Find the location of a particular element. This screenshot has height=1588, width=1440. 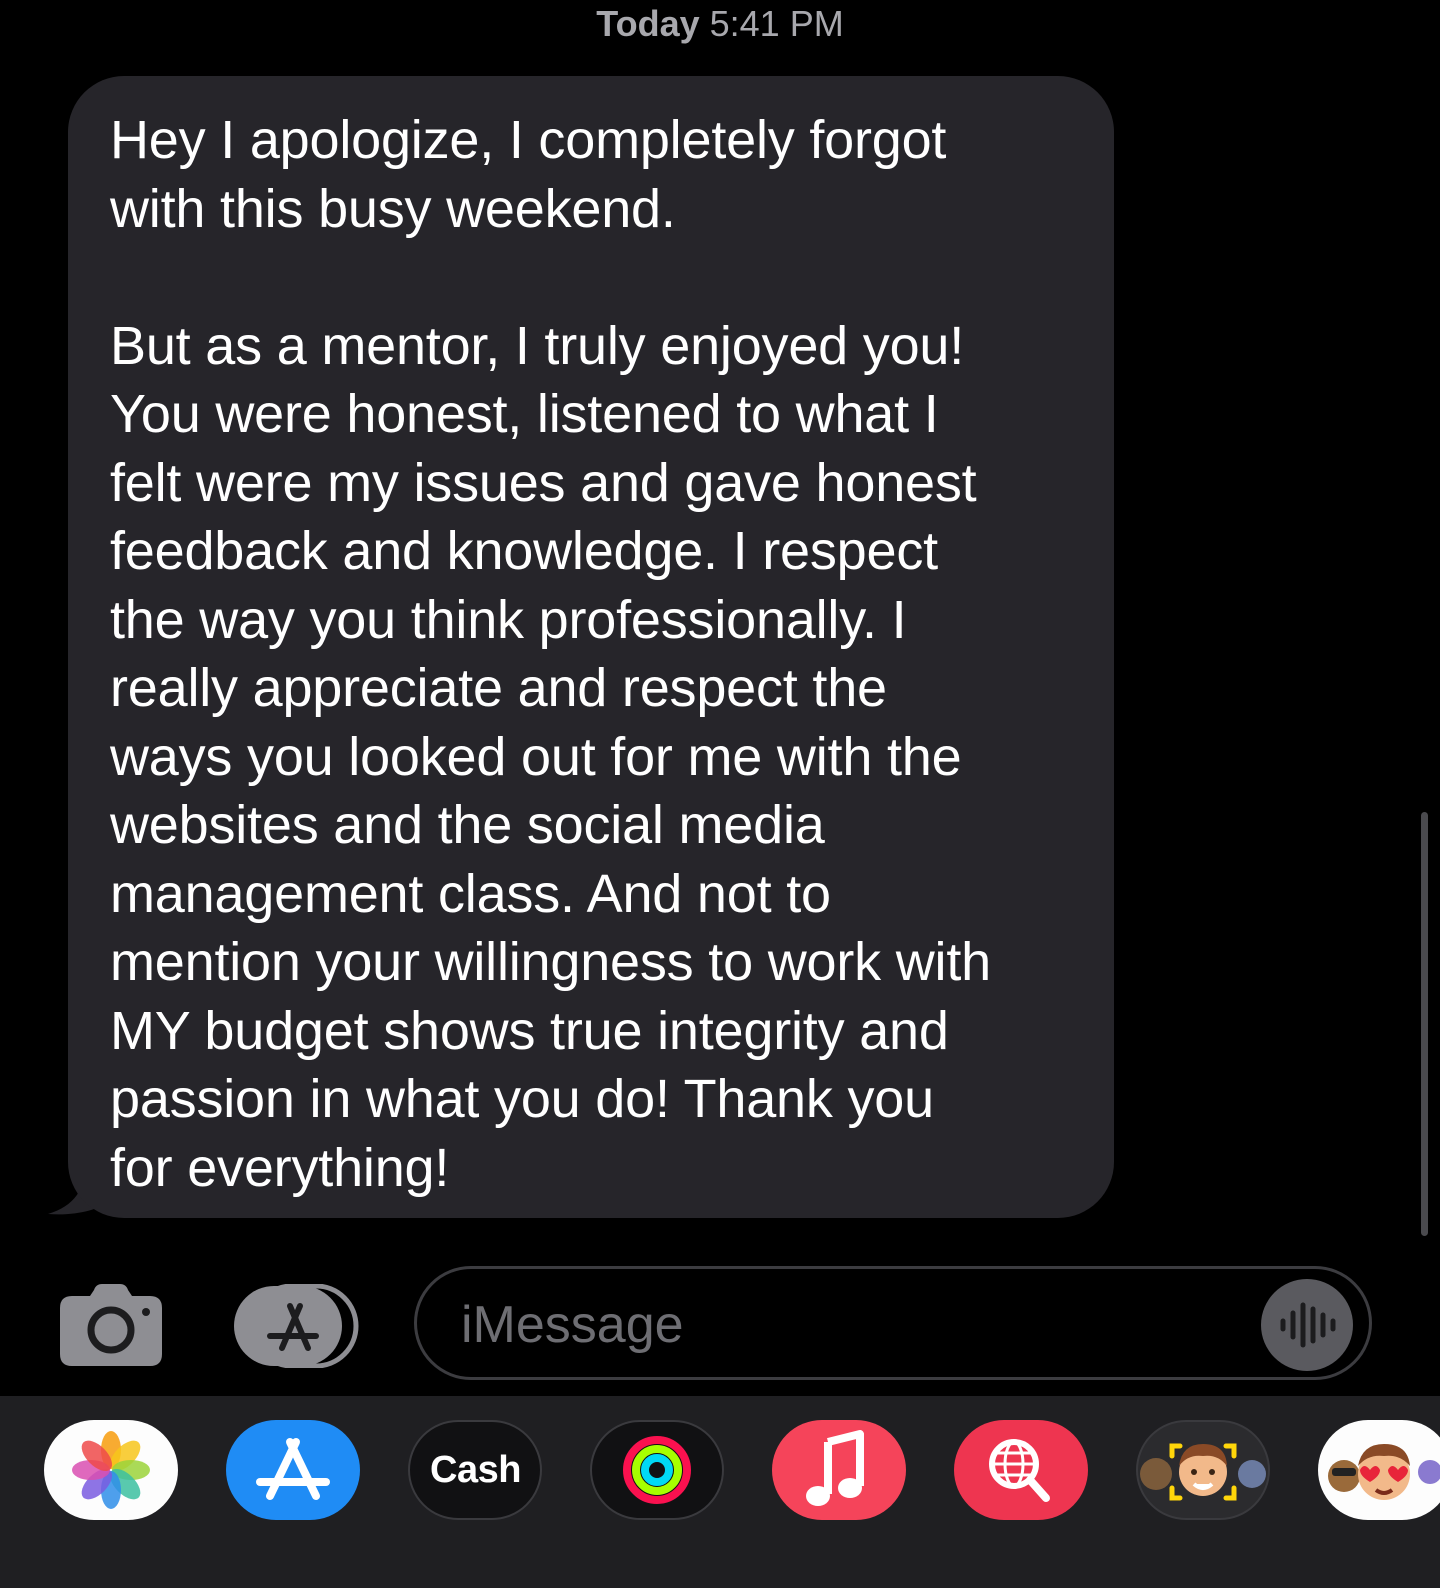

app-store-app-button is located at coordinates (293, 1470).